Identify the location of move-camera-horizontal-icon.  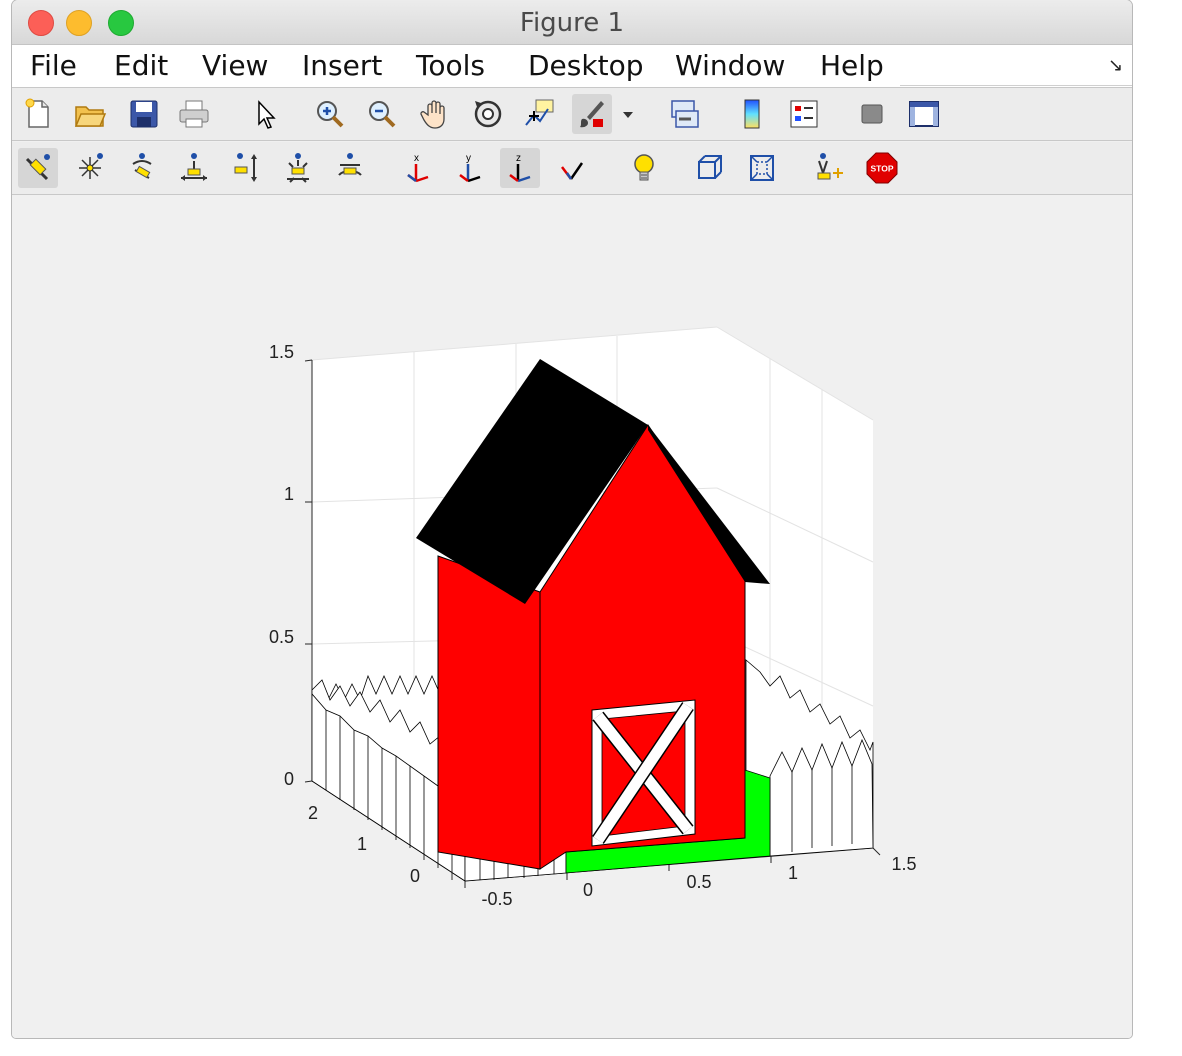
(194, 168).